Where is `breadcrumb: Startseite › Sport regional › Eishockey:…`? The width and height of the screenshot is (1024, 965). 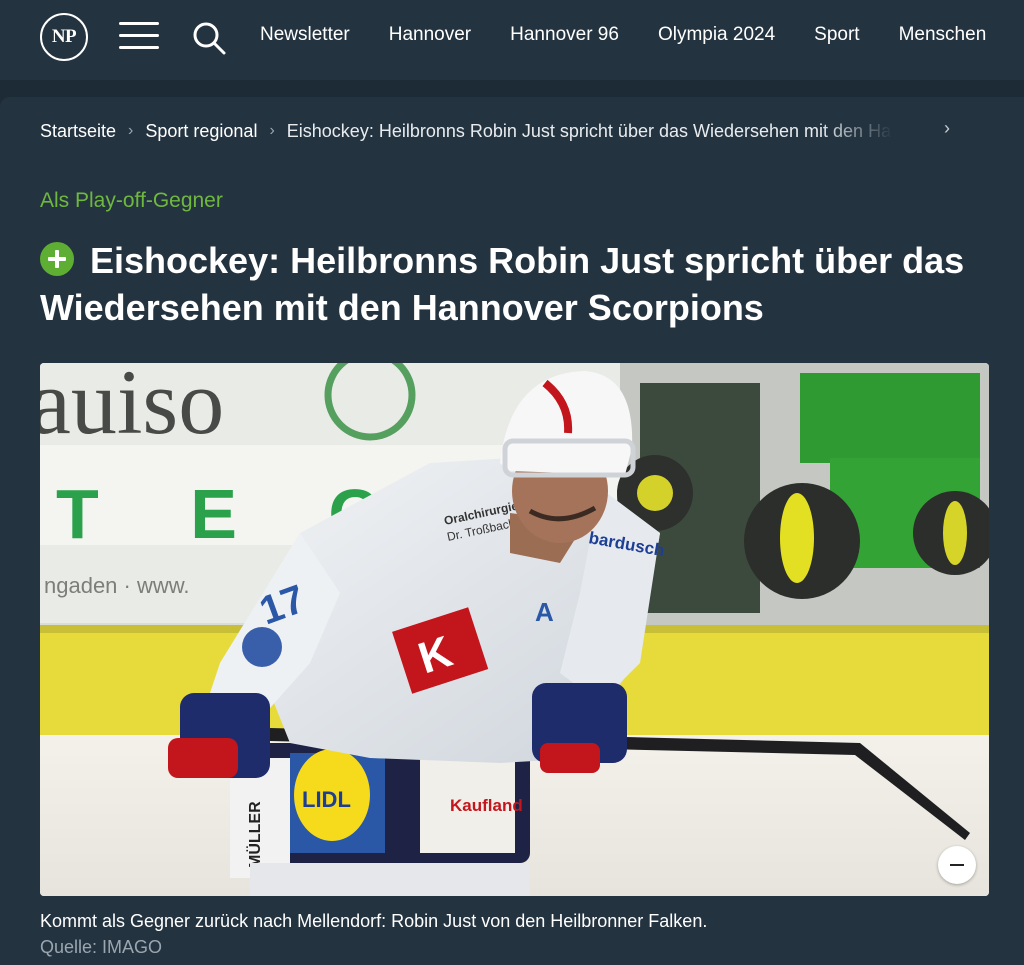 breadcrumb: Startseite › Sport regional › Eishockey:… is located at coordinates (505, 131).